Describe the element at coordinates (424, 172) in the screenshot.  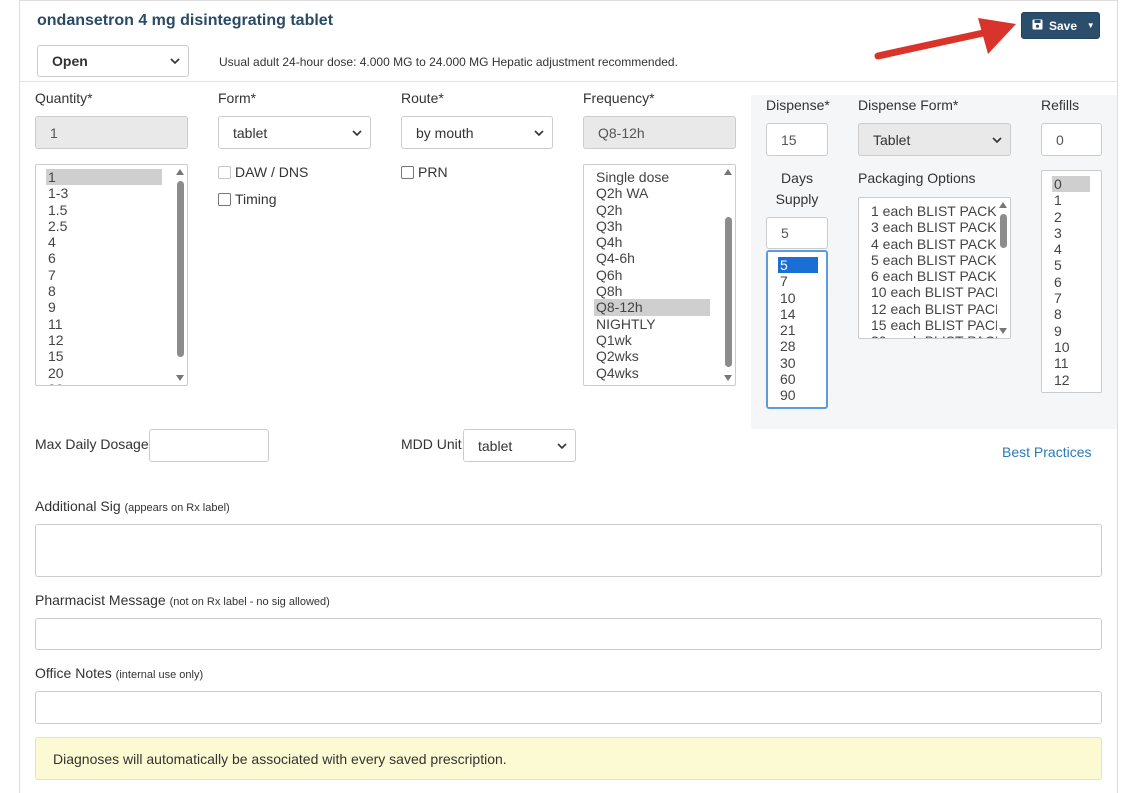
I see `prn-checkbox: PRN` at that location.